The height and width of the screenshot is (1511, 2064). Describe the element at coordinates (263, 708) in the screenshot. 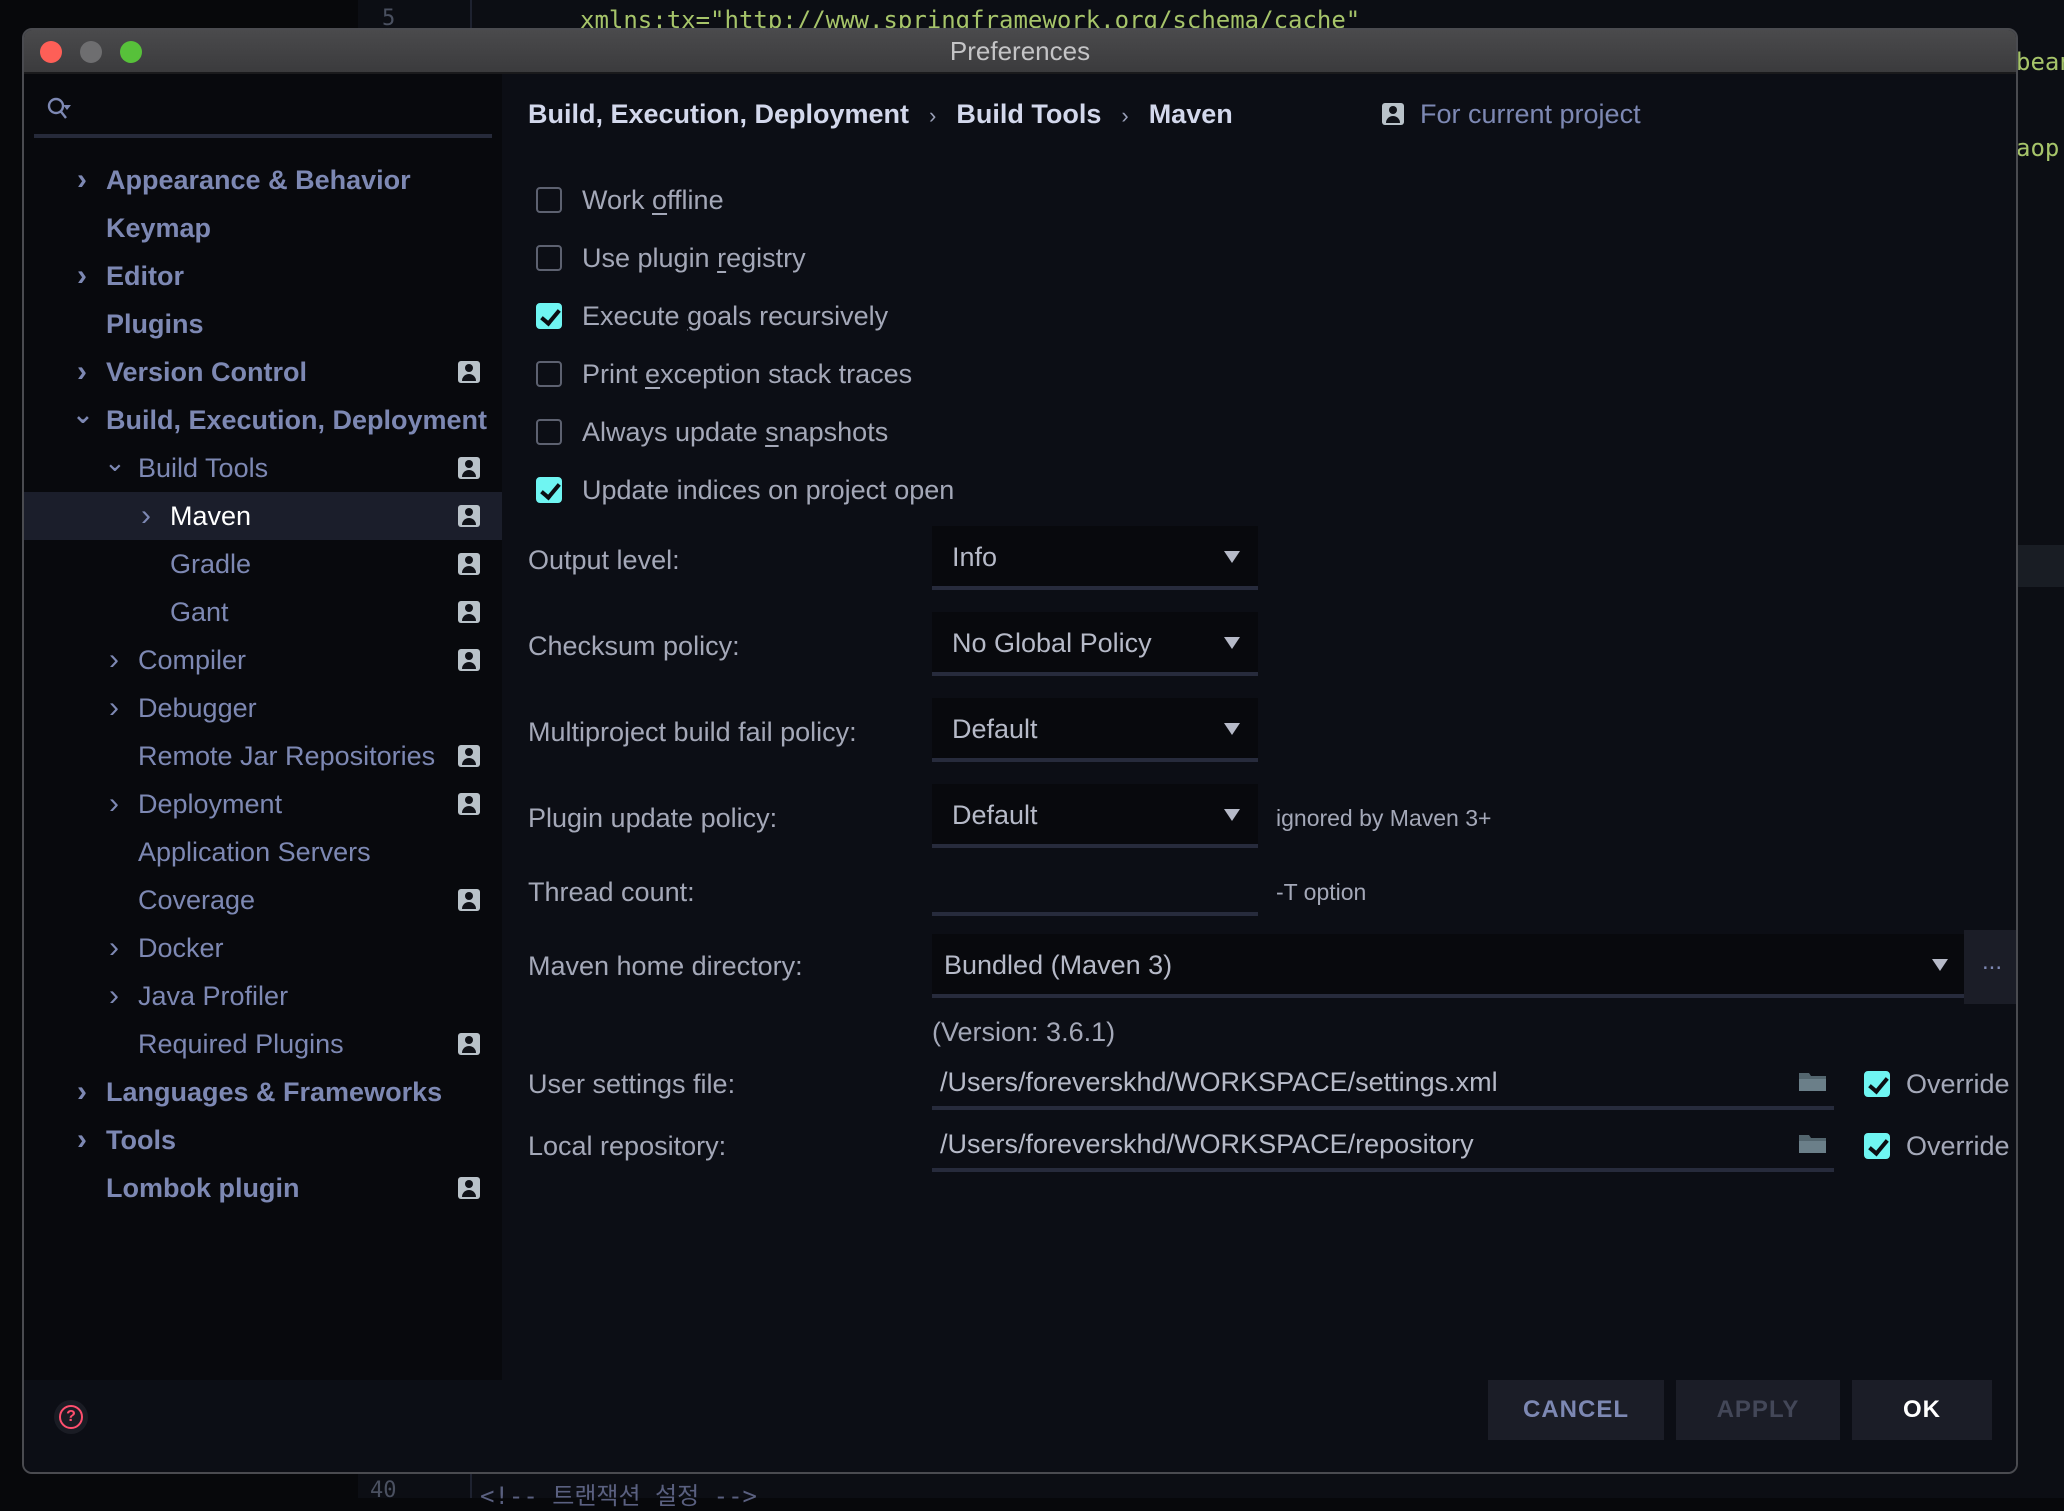

I see `sidebar-item: › Debugger` at that location.